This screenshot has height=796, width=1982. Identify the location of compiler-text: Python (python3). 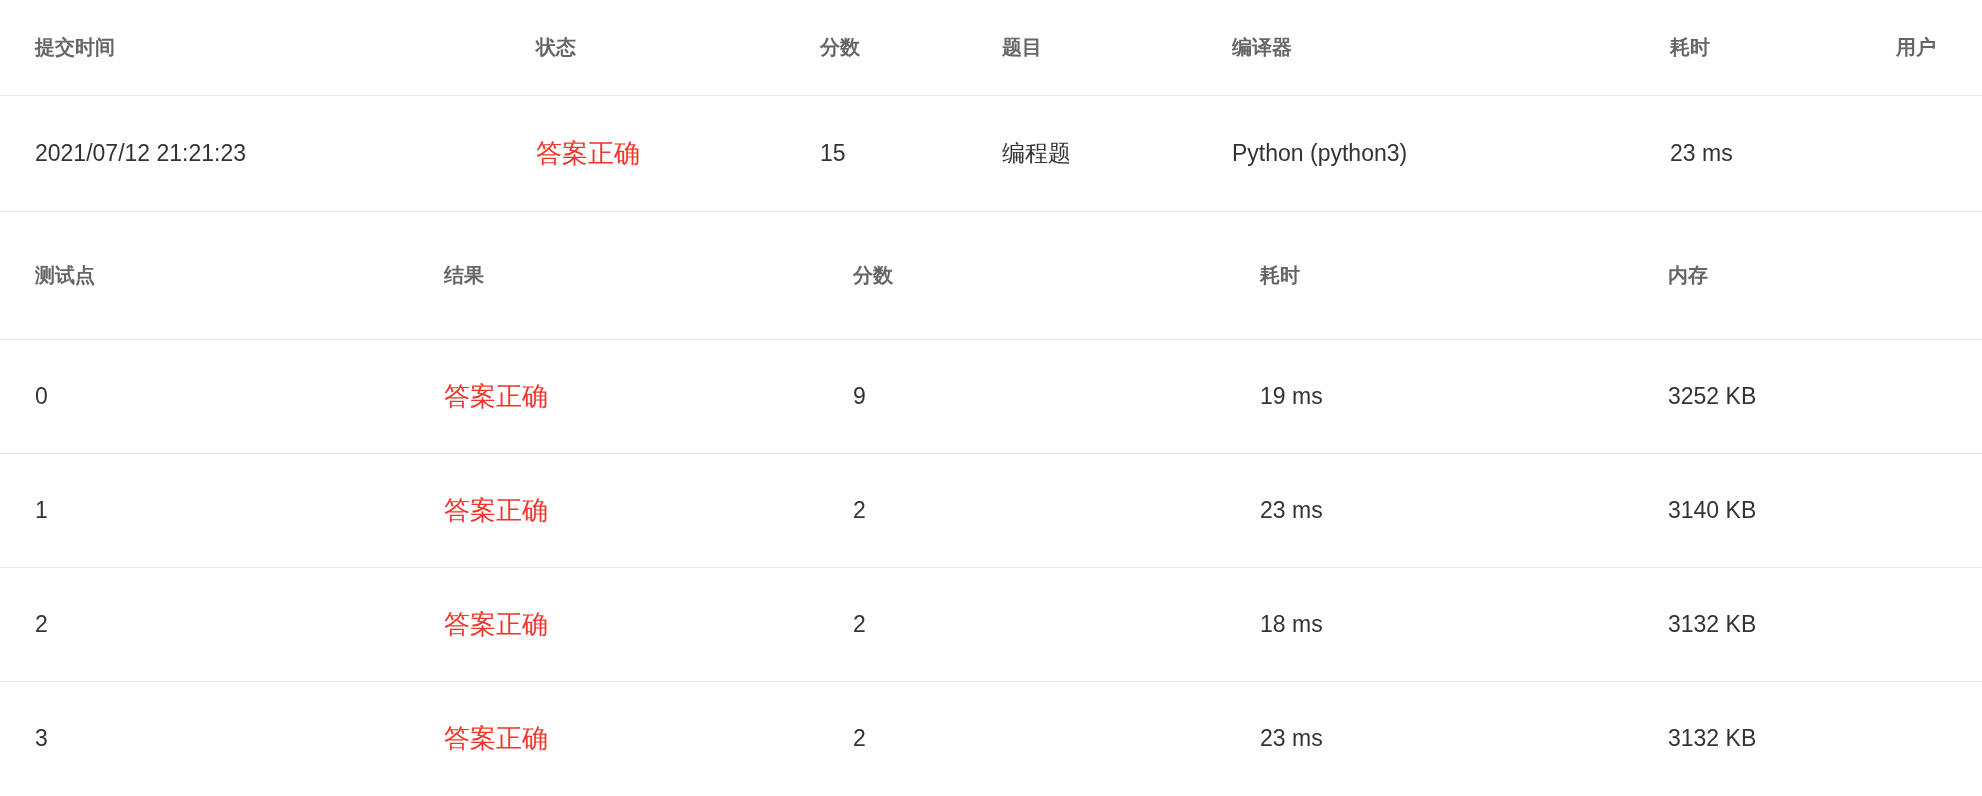
(1320, 153).